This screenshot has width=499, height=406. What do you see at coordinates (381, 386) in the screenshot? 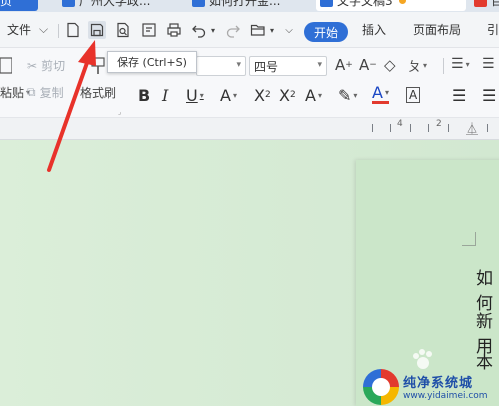
I see `site-logo-icon` at bounding box center [381, 386].